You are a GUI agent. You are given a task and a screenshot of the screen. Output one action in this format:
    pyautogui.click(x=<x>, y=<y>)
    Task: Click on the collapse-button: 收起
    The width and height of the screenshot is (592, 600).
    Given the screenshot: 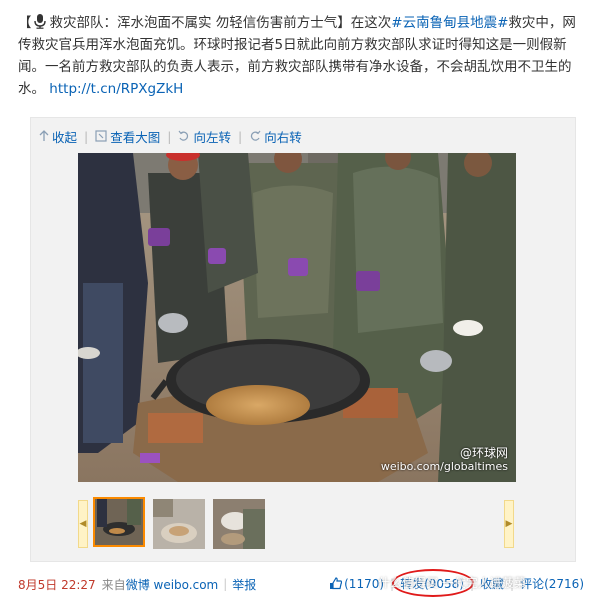 What is the action you would take?
    pyautogui.click(x=58, y=136)
    